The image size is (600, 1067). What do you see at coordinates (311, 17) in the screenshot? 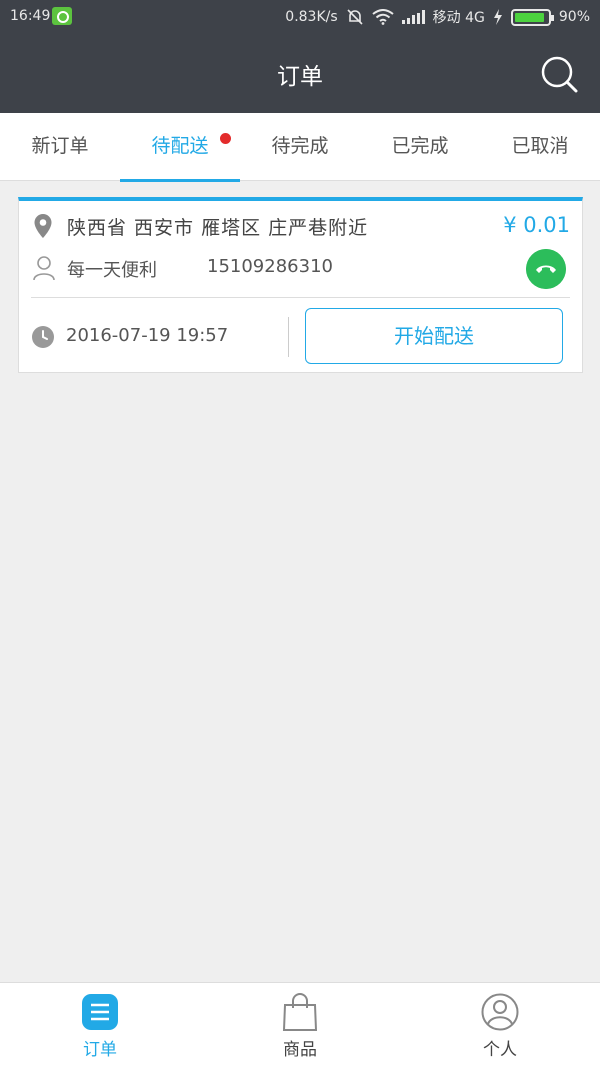
I see `network-speed: 0.83K/s` at bounding box center [311, 17].